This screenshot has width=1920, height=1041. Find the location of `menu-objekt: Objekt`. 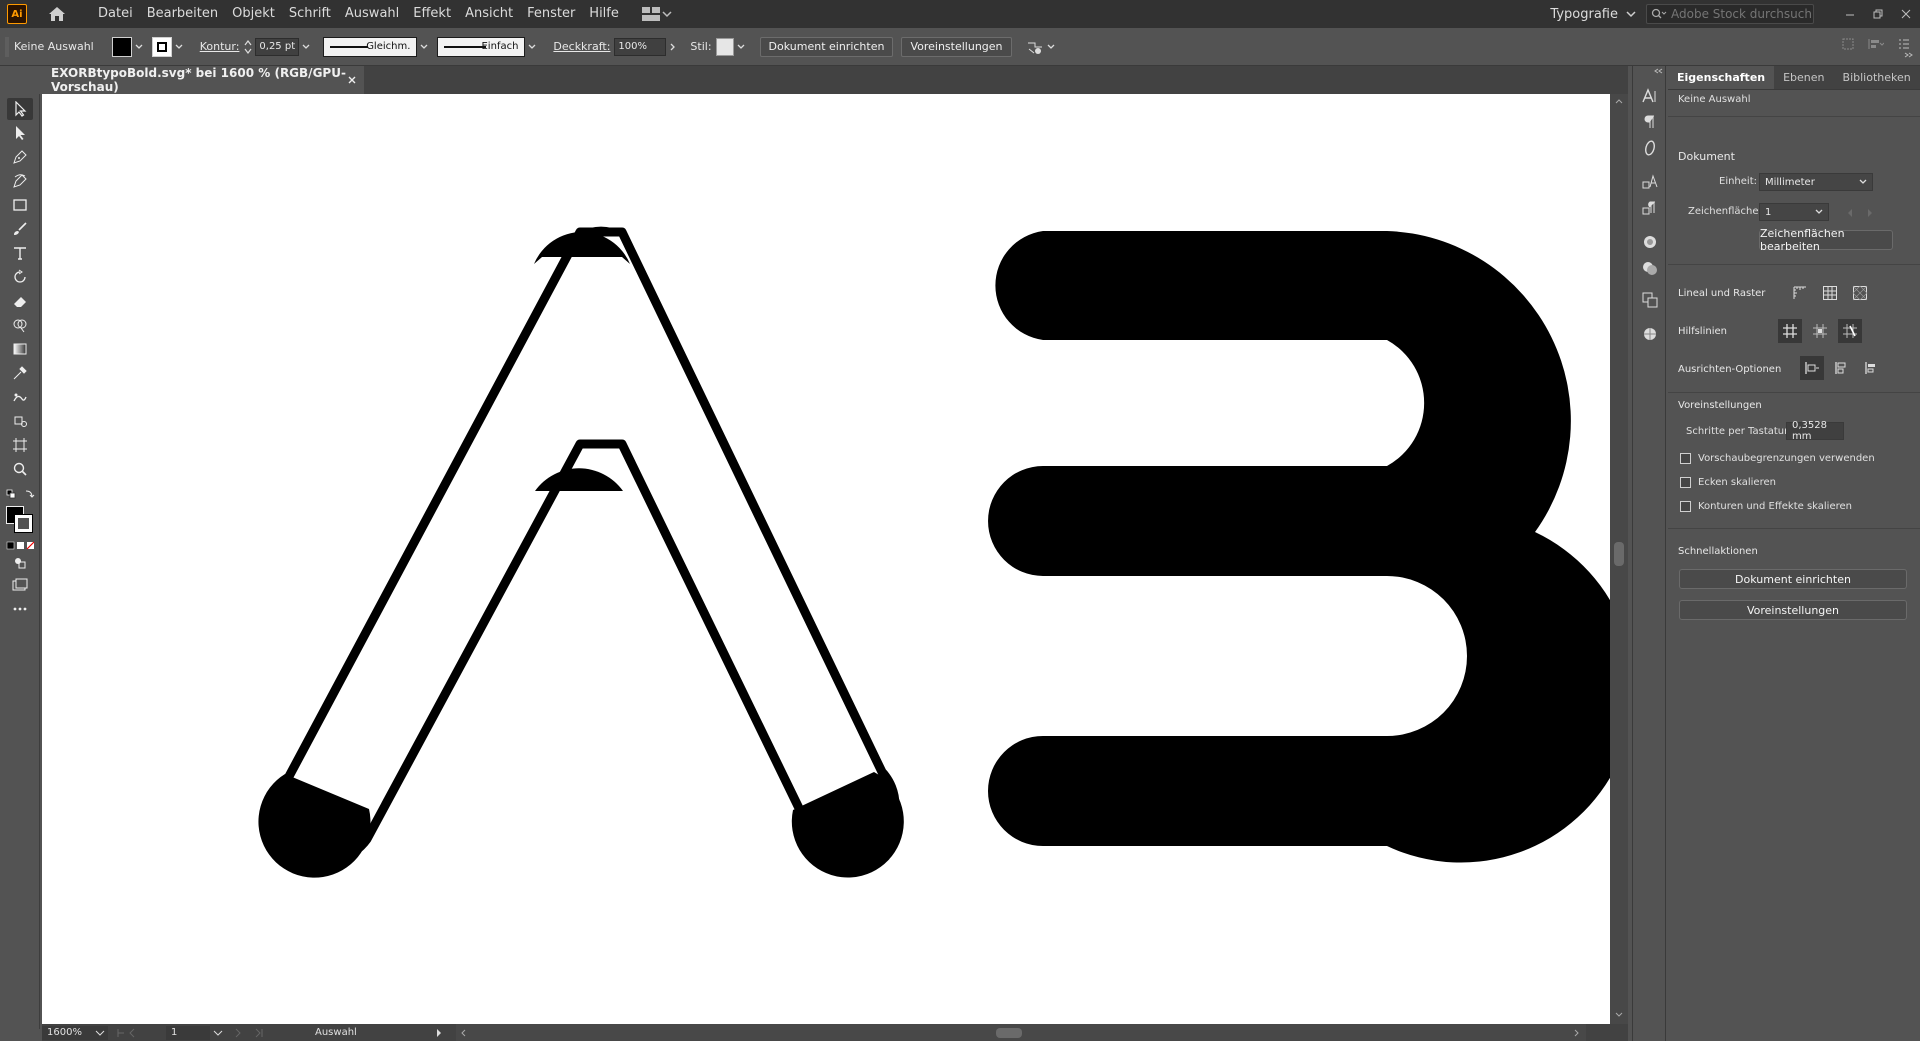

menu-objekt: Objekt is located at coordinates (253, 14).